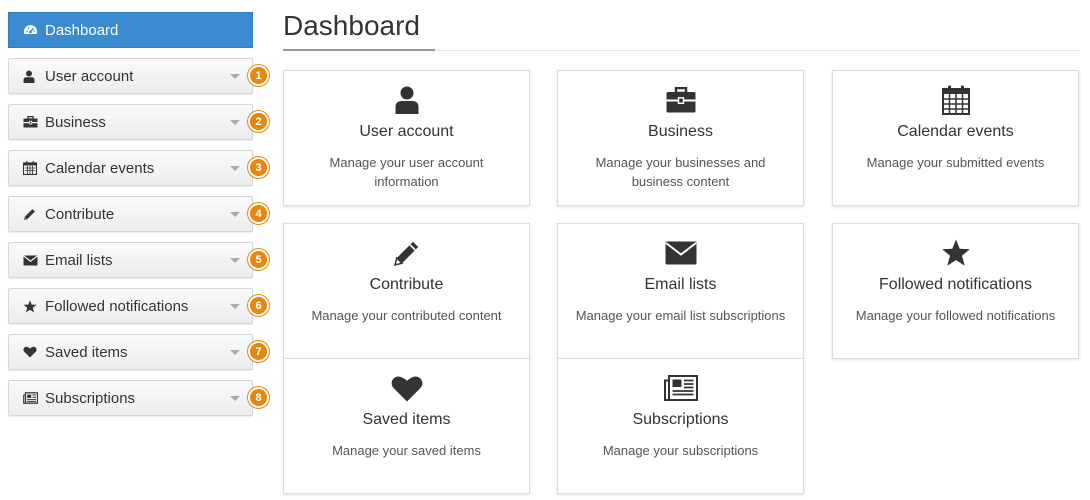  Describe the element at coordinates (955, 131) in the screenshot. I see `card-title: Calendar events` at that location.